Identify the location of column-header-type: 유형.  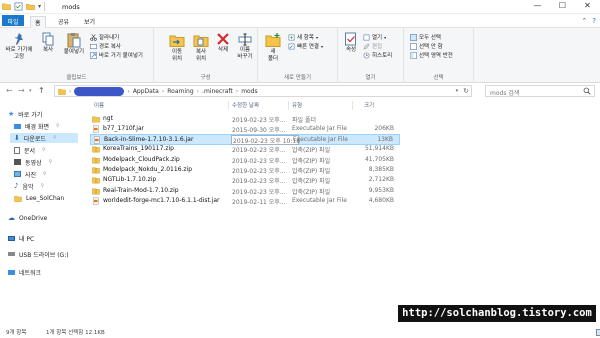
(297, 105).